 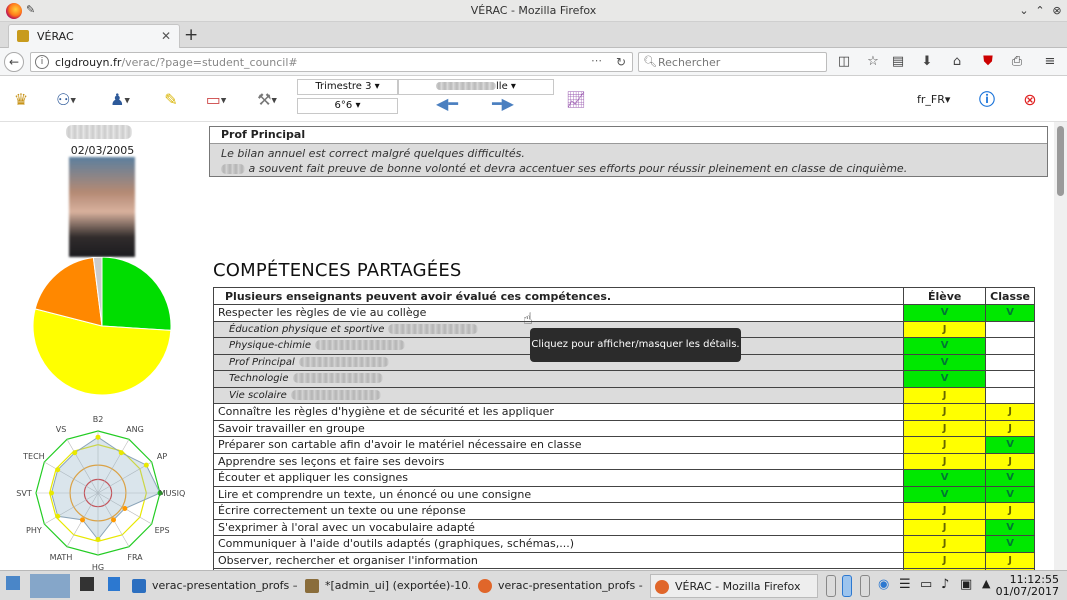 What do you see at coordinates (986, 583) in the screenshot?
I see `tray-expand-icon: ▲` at bounding box center [986, 583].